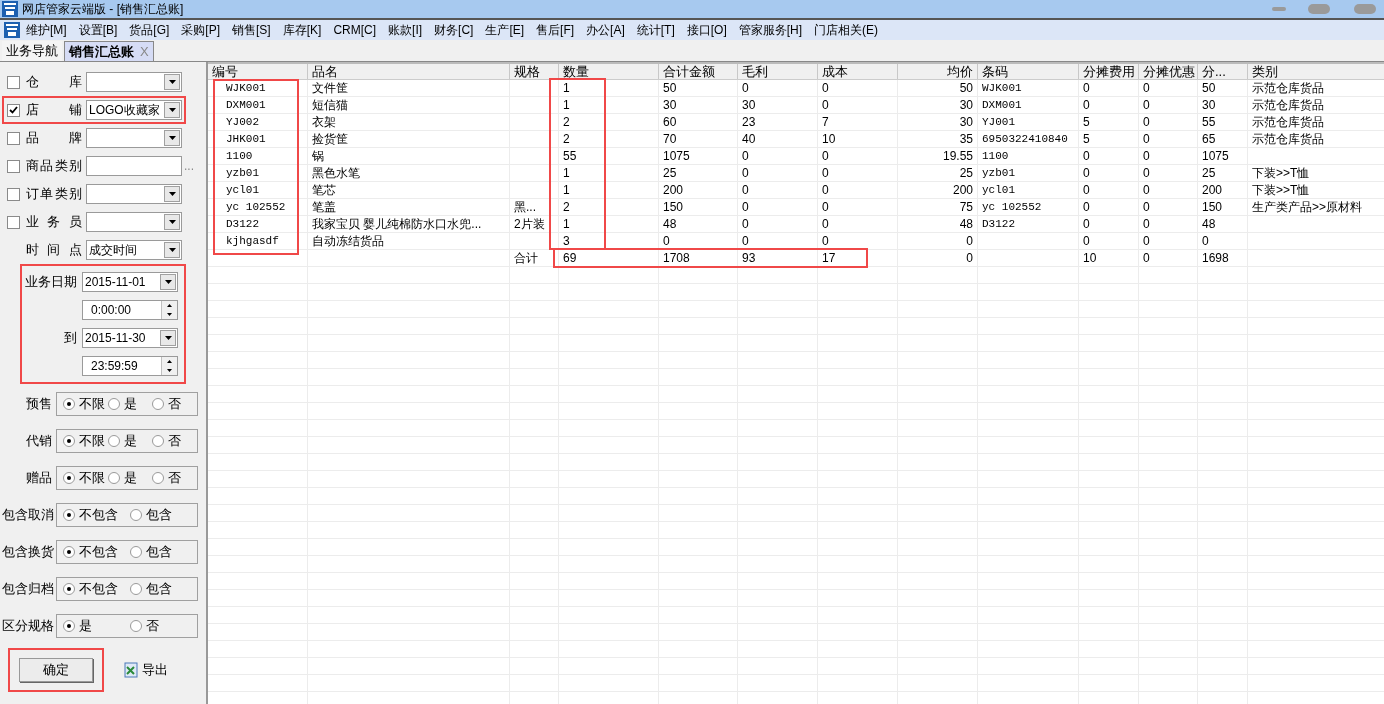  Describe the element at coordinates (56, 670) in the screenshot. I see `confirm-button: 确定` at that location.